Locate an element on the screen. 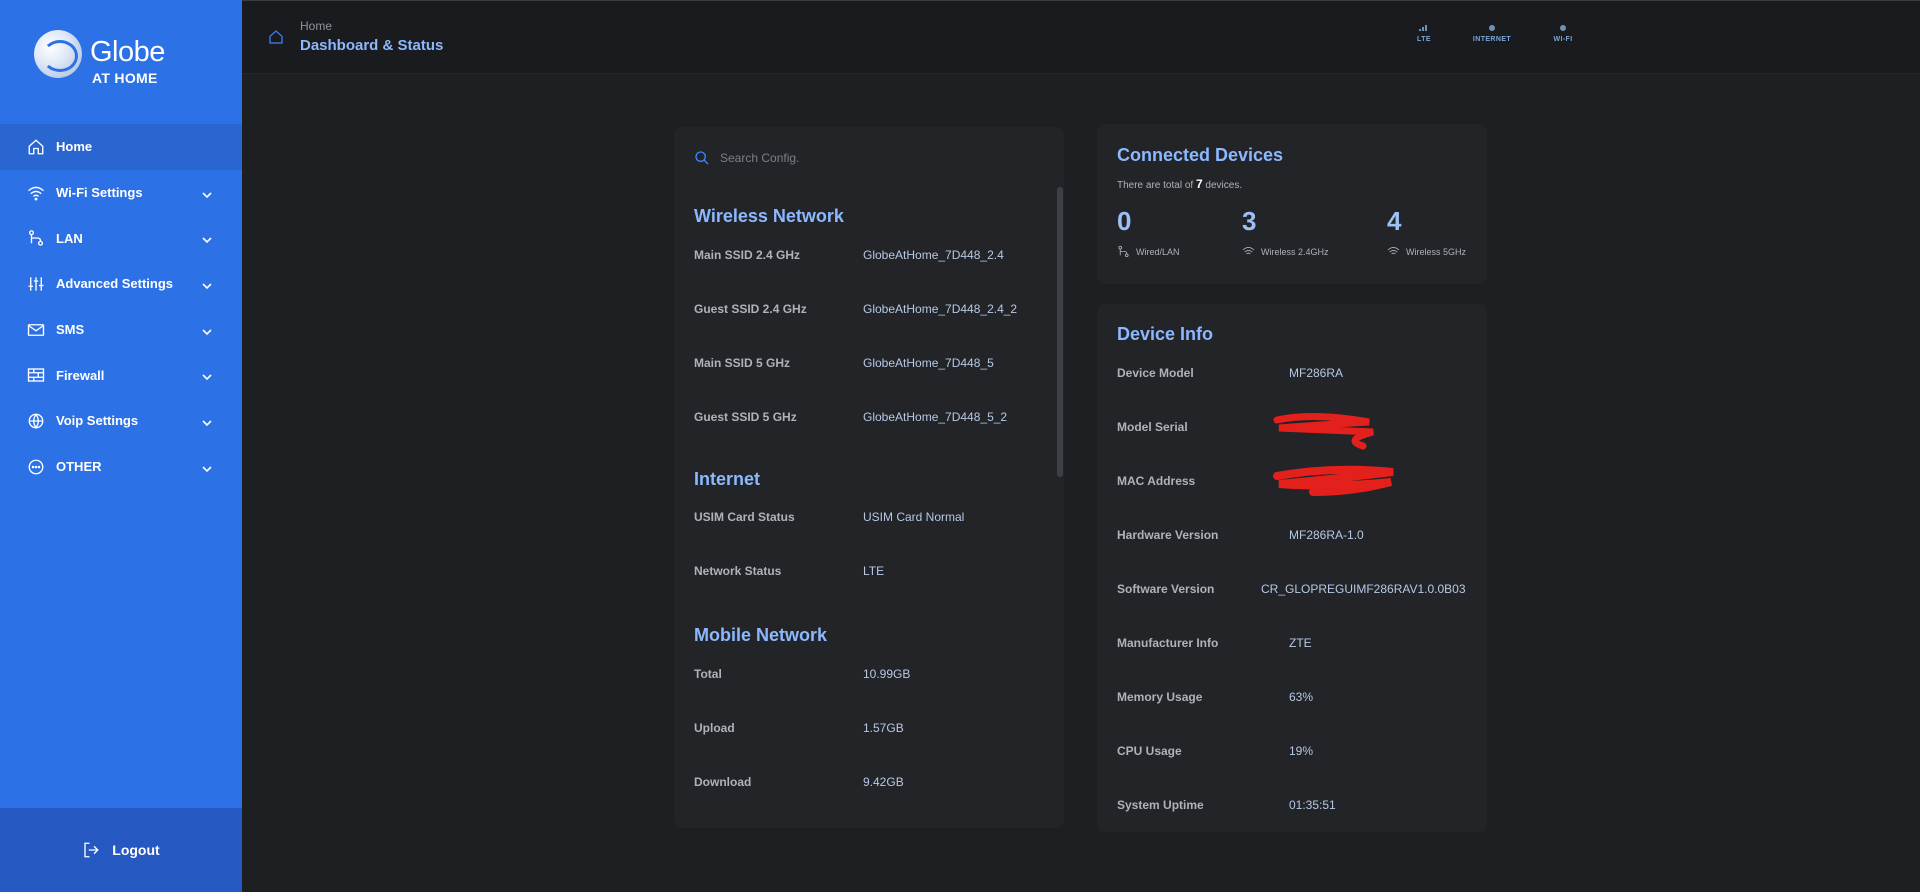 Image resolution: width=1920 pixels, height=892 pixels. wireless-24-label: Wireless 2.4GHz is located at coordinates (1295, 251).